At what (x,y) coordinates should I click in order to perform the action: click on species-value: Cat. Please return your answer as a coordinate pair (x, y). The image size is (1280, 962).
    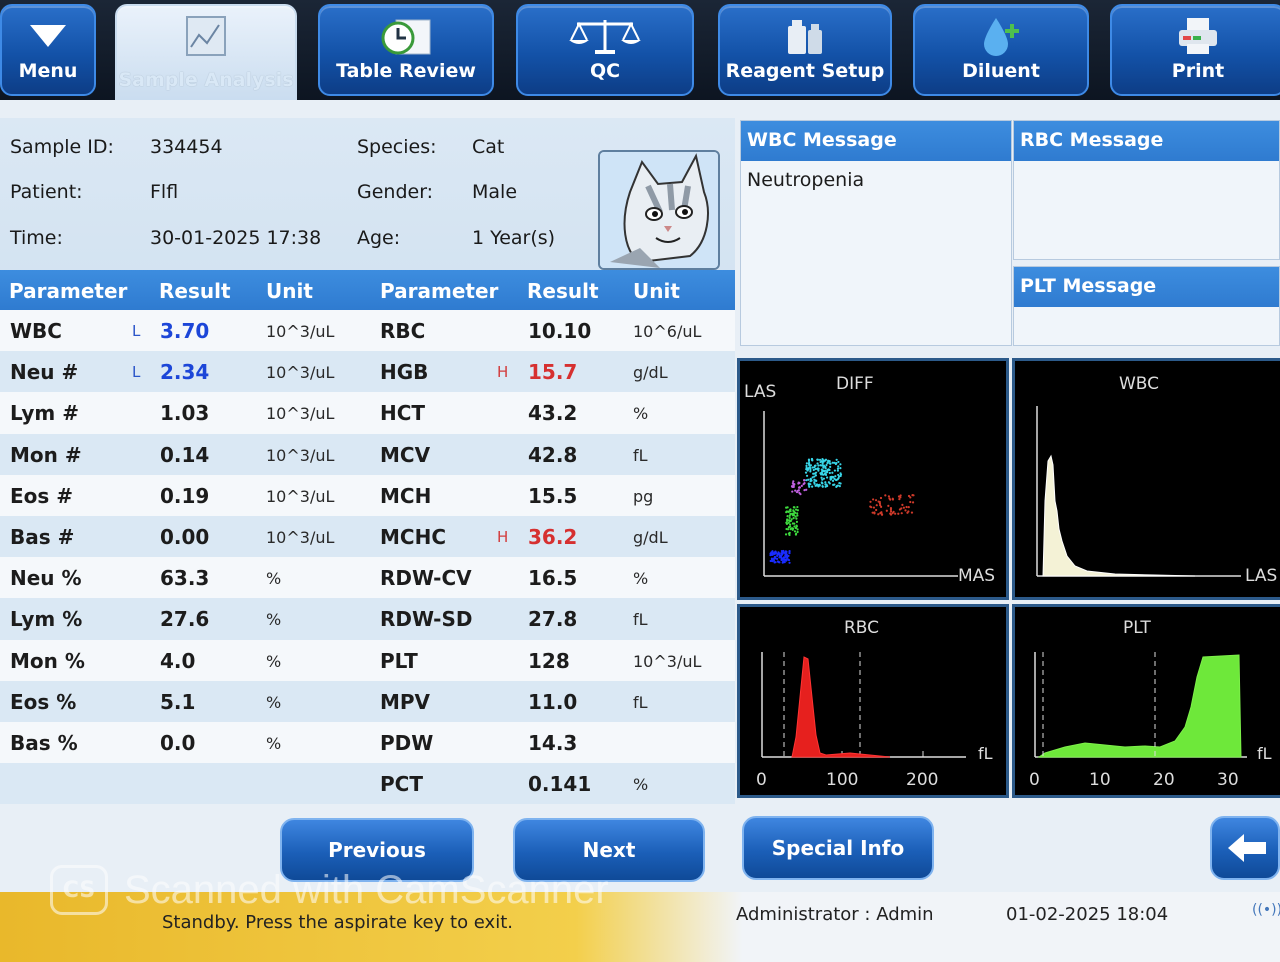
    Looking at the image, I should click on (488, 147).